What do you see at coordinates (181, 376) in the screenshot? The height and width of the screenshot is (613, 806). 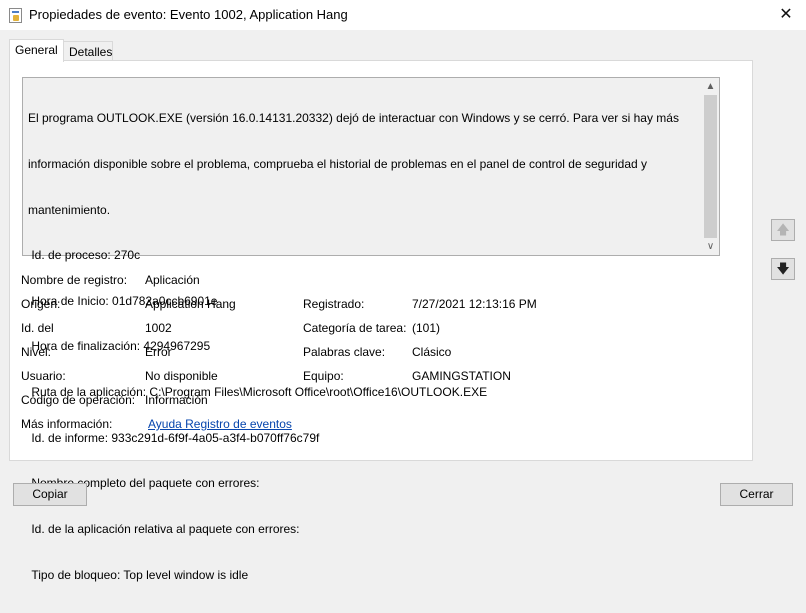 I see `user-value: No disponible` at bounding box center [181, 376].